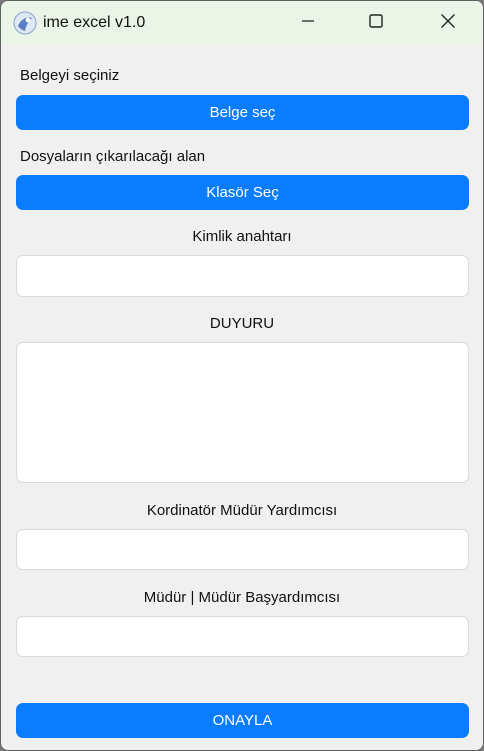  Describe the element at coordinates (94, 22) in the screenshot. I see `window-title: ime excel v1.0` at that location.